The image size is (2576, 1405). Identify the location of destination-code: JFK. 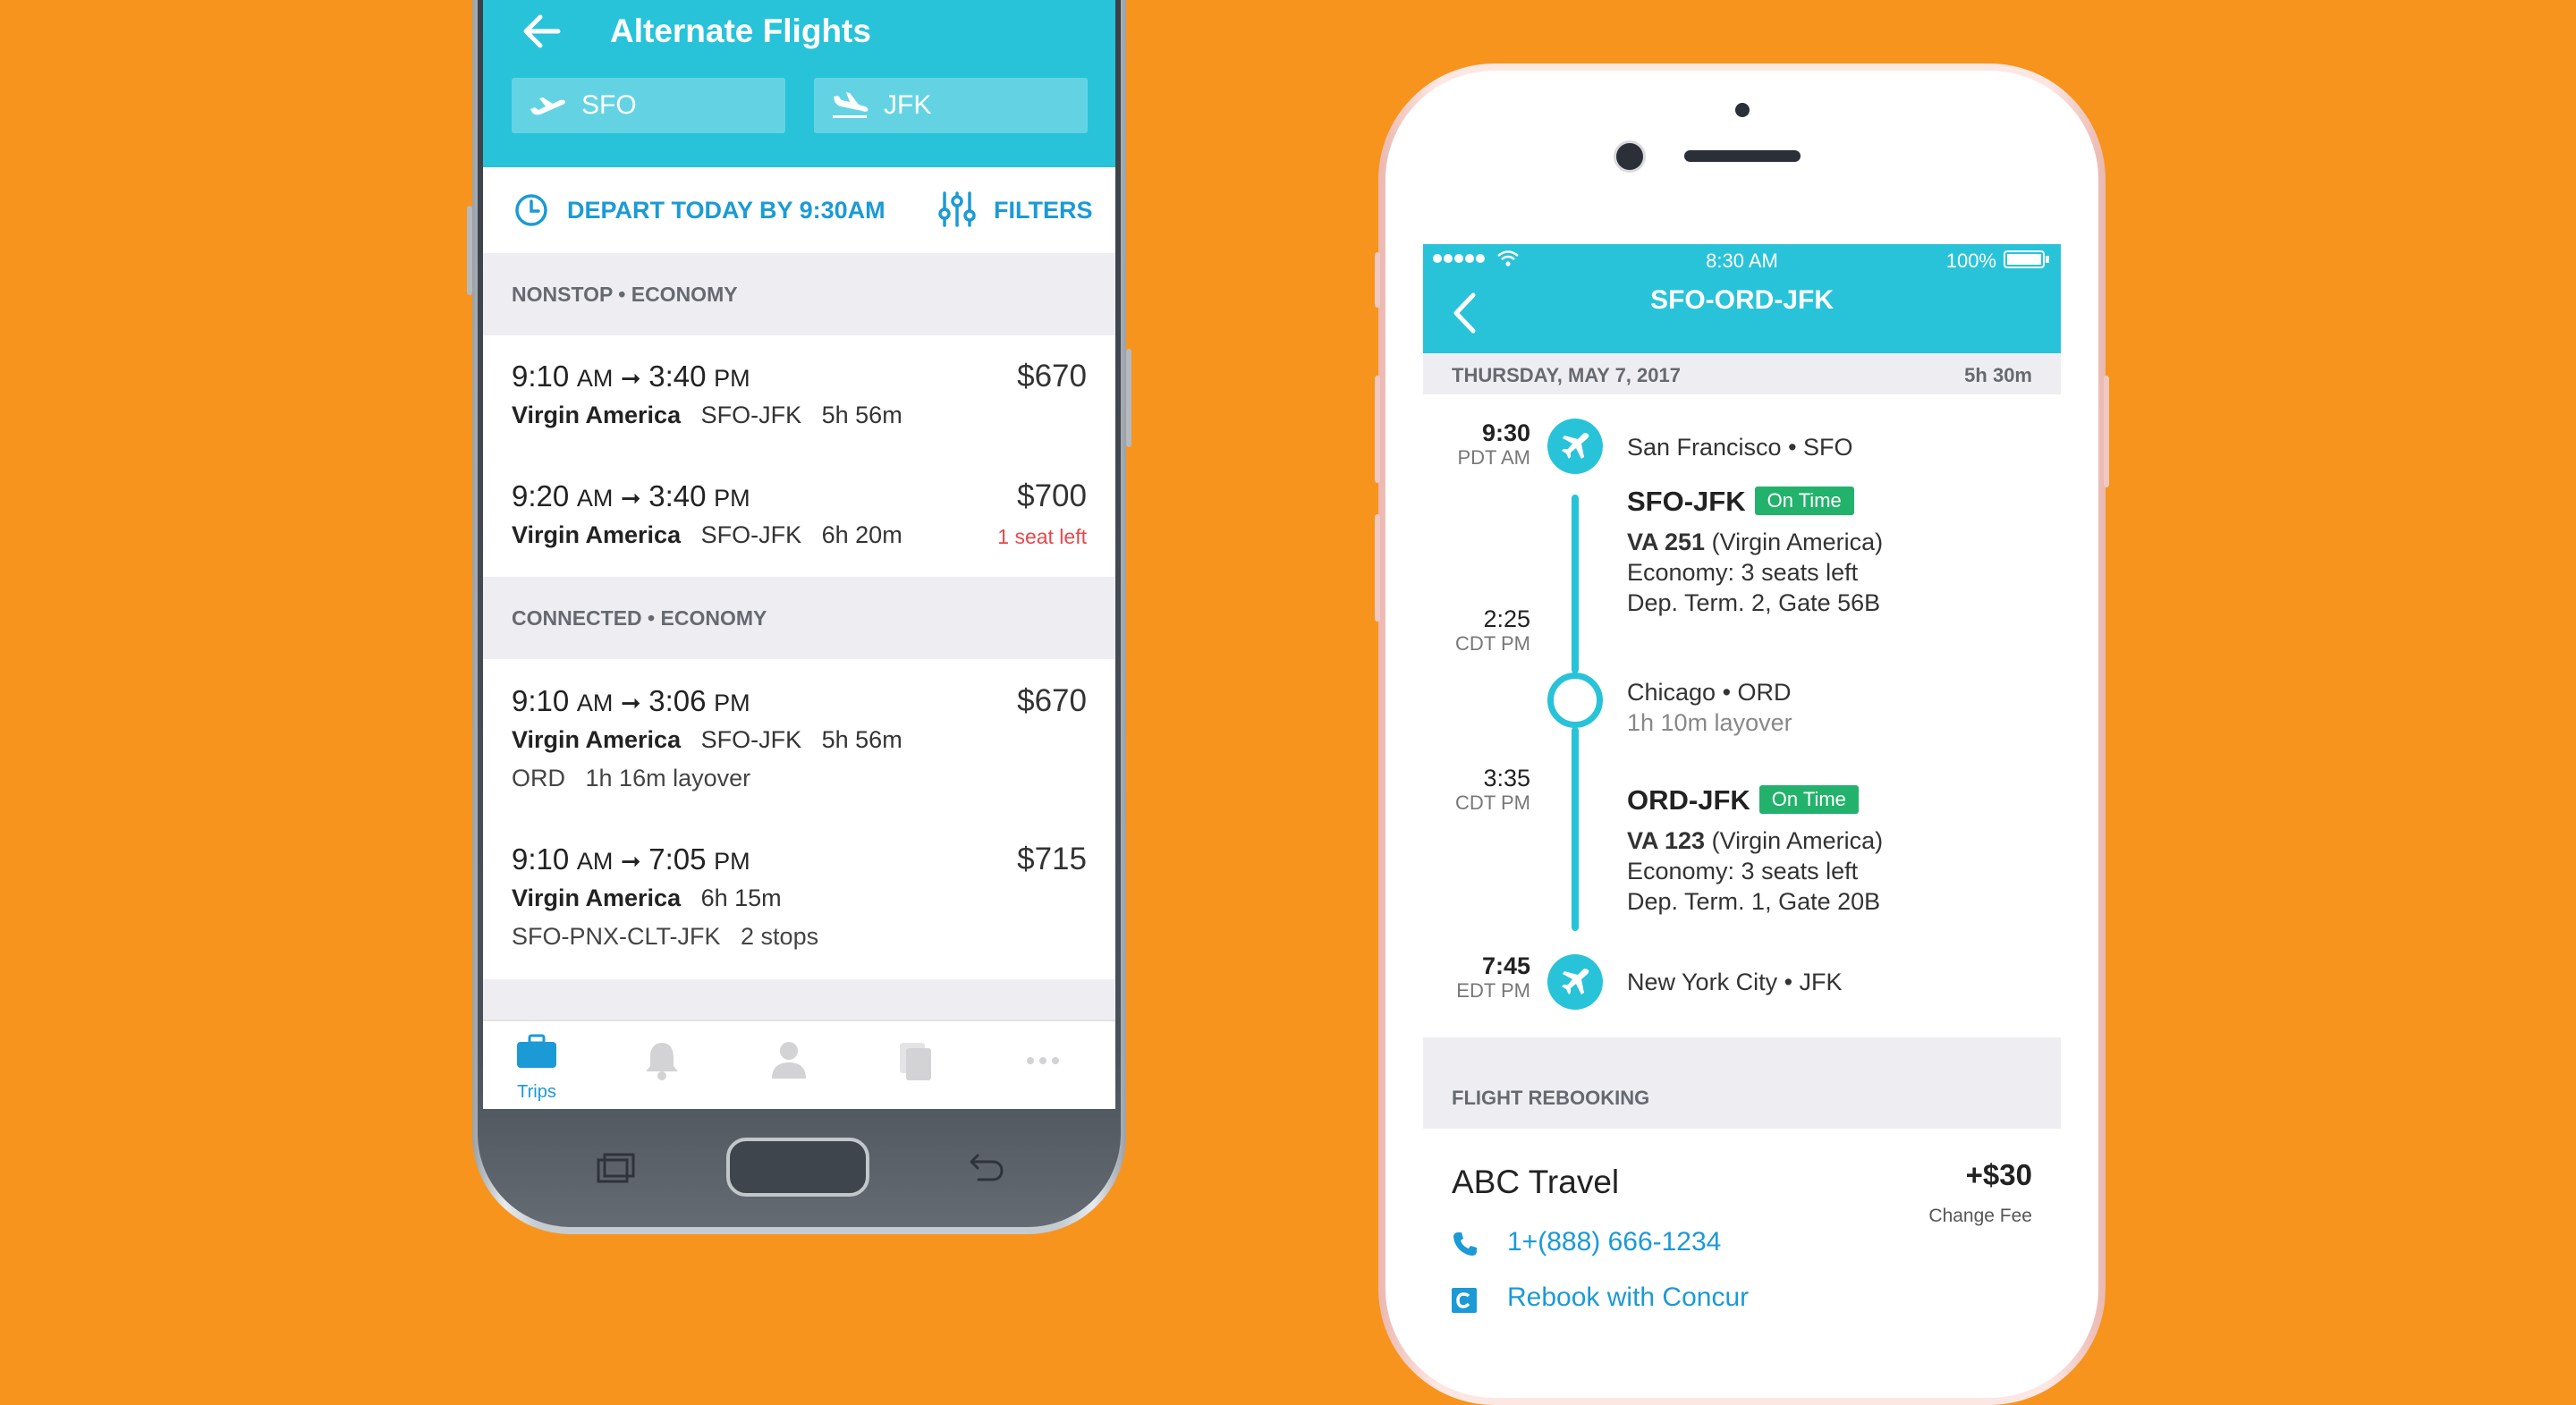
(908, 105).